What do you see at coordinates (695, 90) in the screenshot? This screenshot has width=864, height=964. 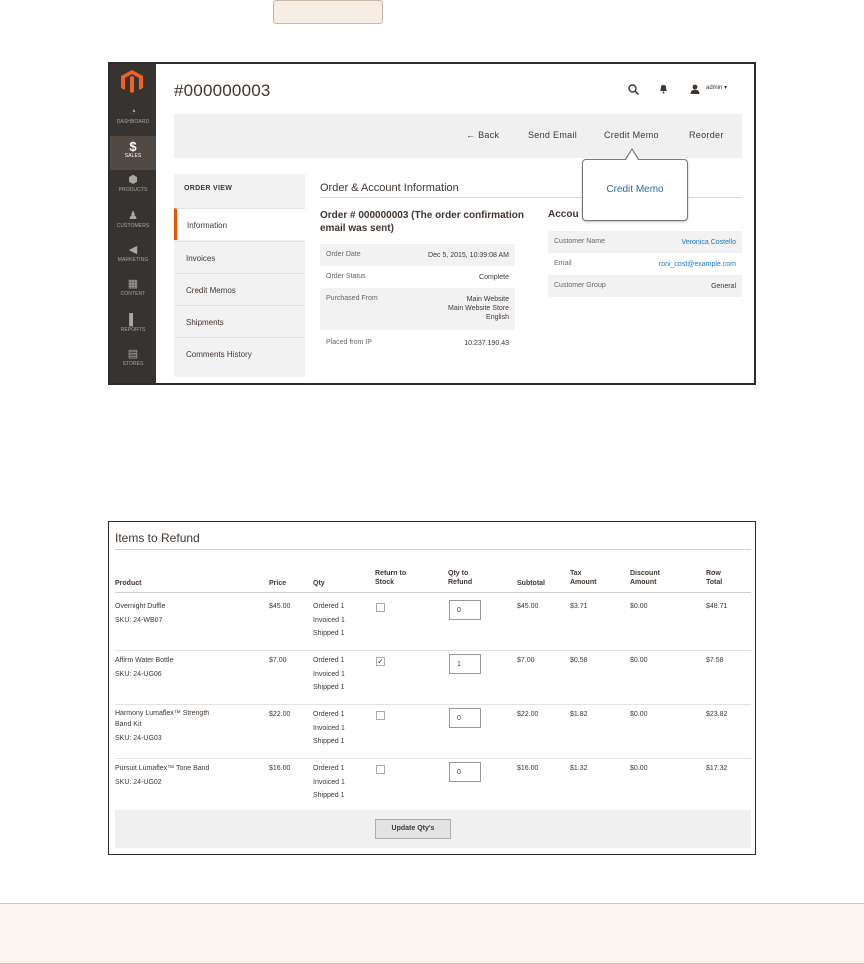 I see `user-icon` at bounding box center [695, 90].